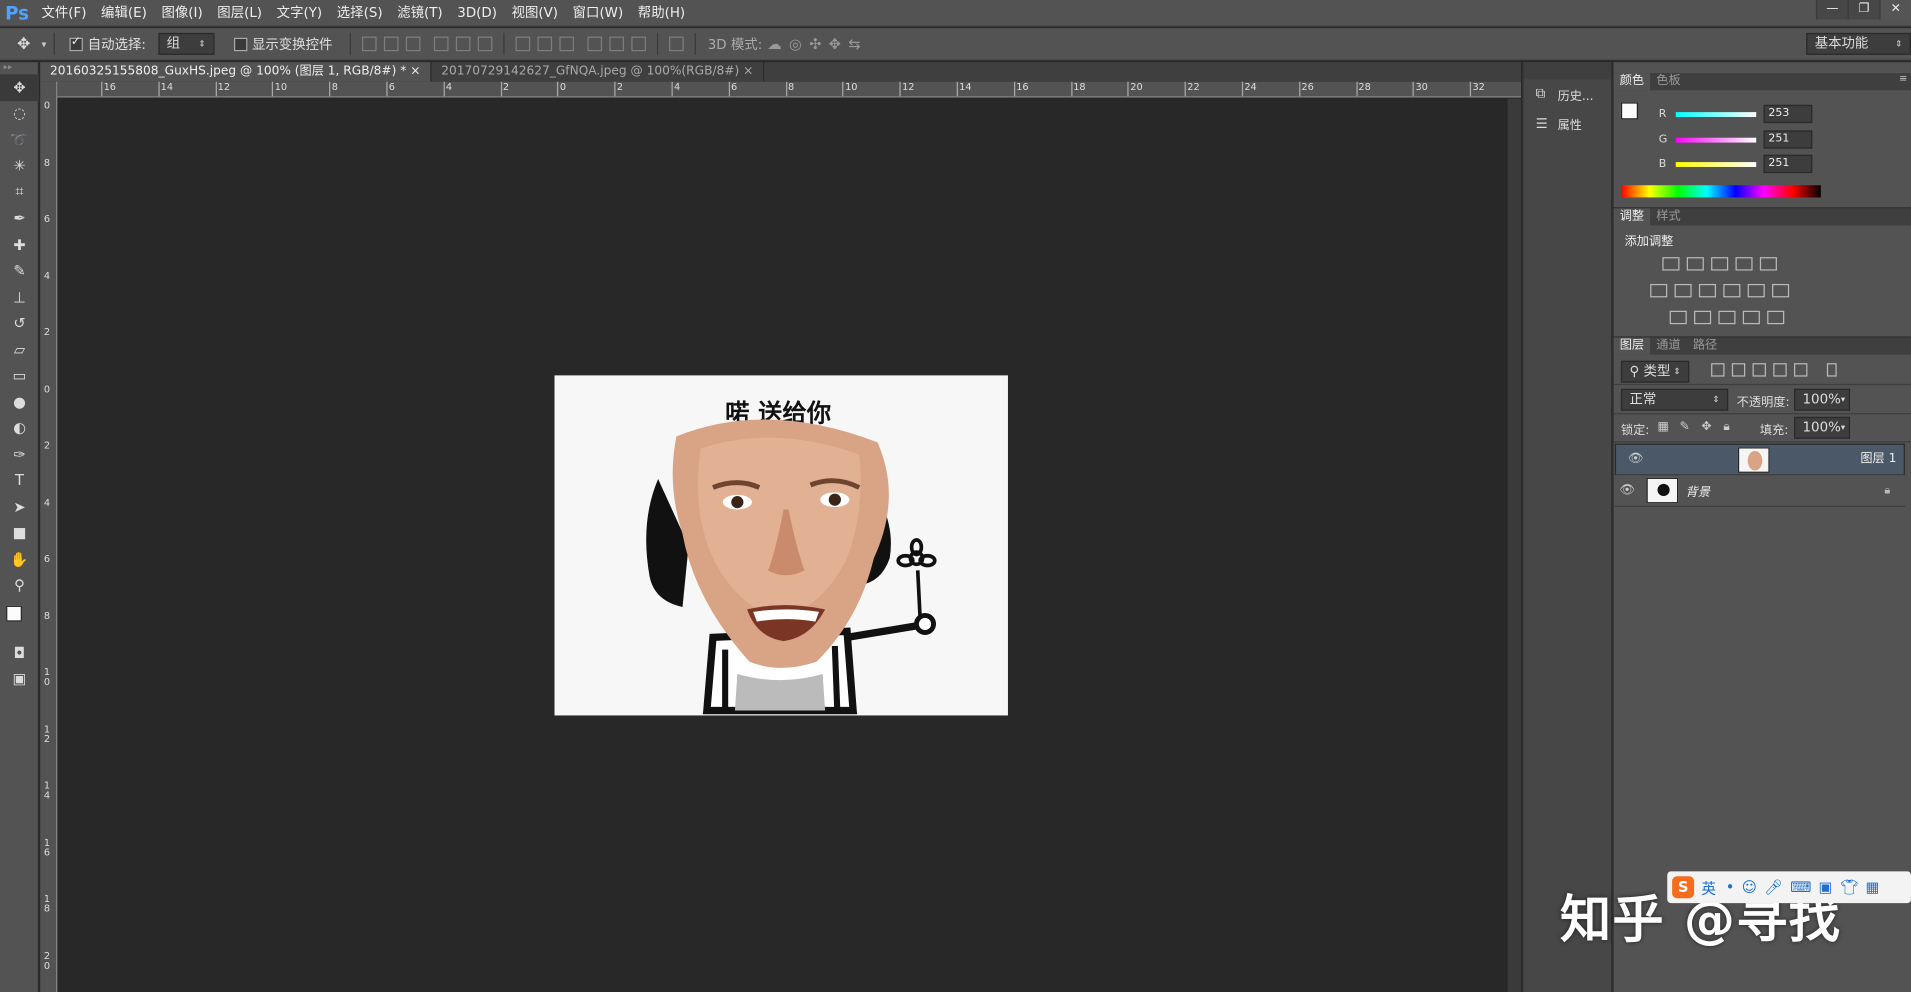 The width and height of the screenshot is (1911, 992). Describe the element at coordinates (1567, 122) in the screenshot. I see `properties-panel-button: ☰ 属性` at that location.